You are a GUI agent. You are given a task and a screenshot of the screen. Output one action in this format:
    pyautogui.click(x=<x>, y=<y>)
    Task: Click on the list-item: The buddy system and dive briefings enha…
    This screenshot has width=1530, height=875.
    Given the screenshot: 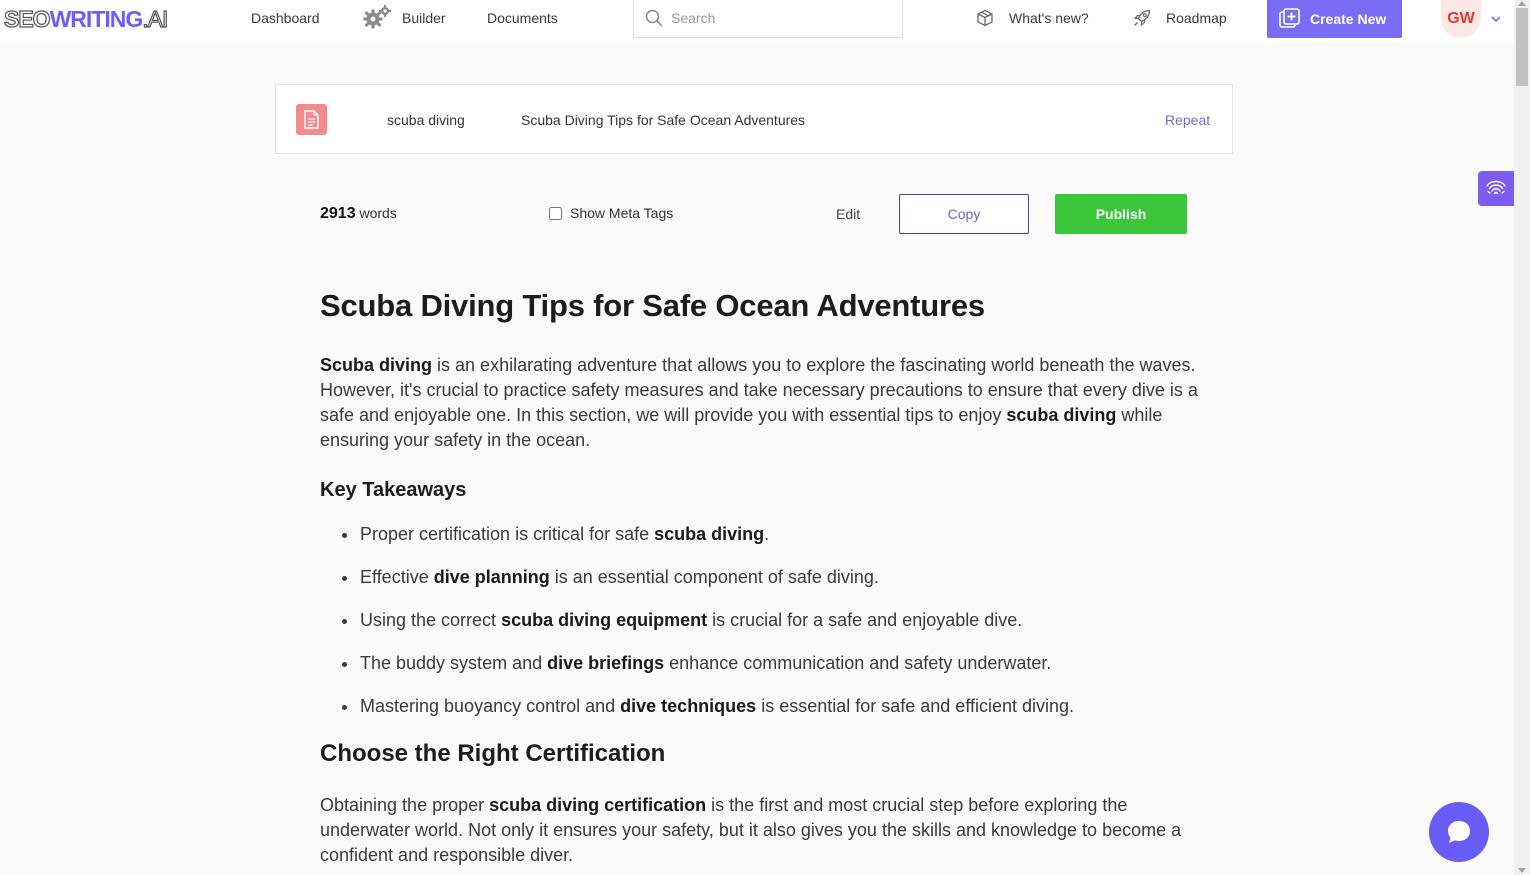 What is the action you would take?
    pyautogui.click(x=771, y=663)
    